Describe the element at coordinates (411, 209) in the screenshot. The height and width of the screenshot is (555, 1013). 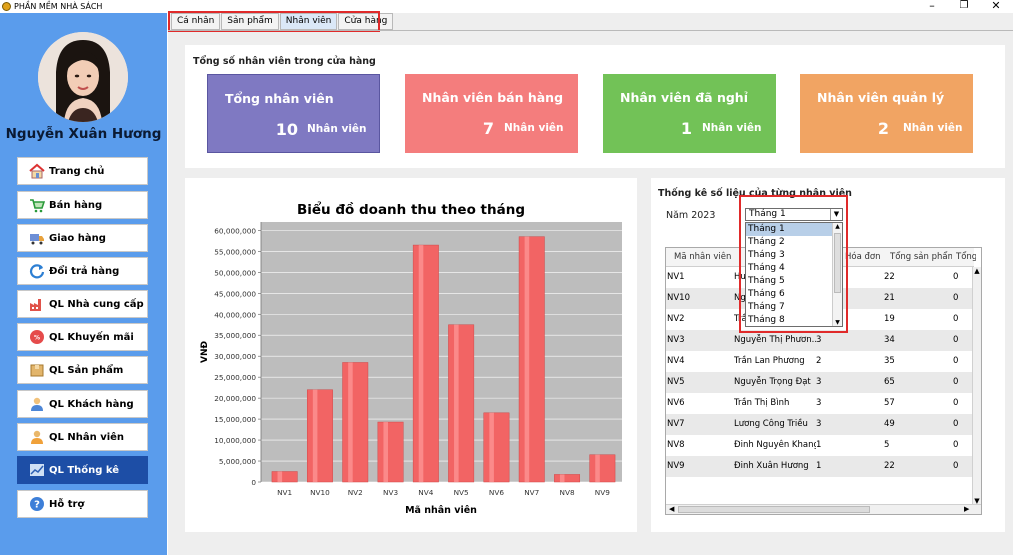
I see `chart-title: Biểu đồ doanh thu theo tháng` at that location.